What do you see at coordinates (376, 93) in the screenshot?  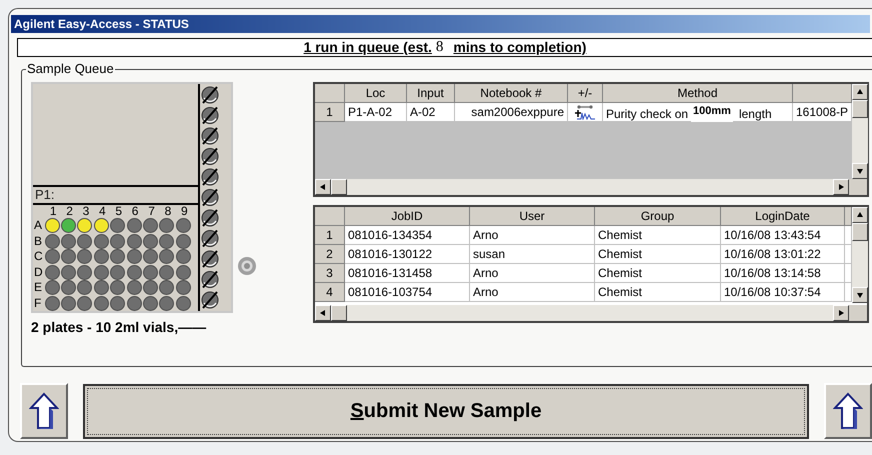 I see `column-header: Loc` at bounding box center [376, 93].